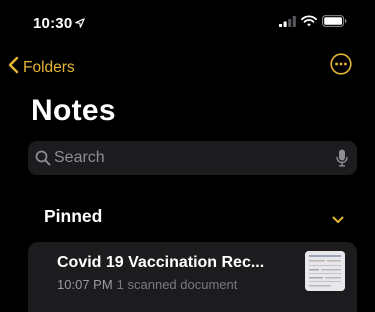 This screenshot has height=312, width=375. I want to click on note-time: 10:07 PM, so click(85, 284).